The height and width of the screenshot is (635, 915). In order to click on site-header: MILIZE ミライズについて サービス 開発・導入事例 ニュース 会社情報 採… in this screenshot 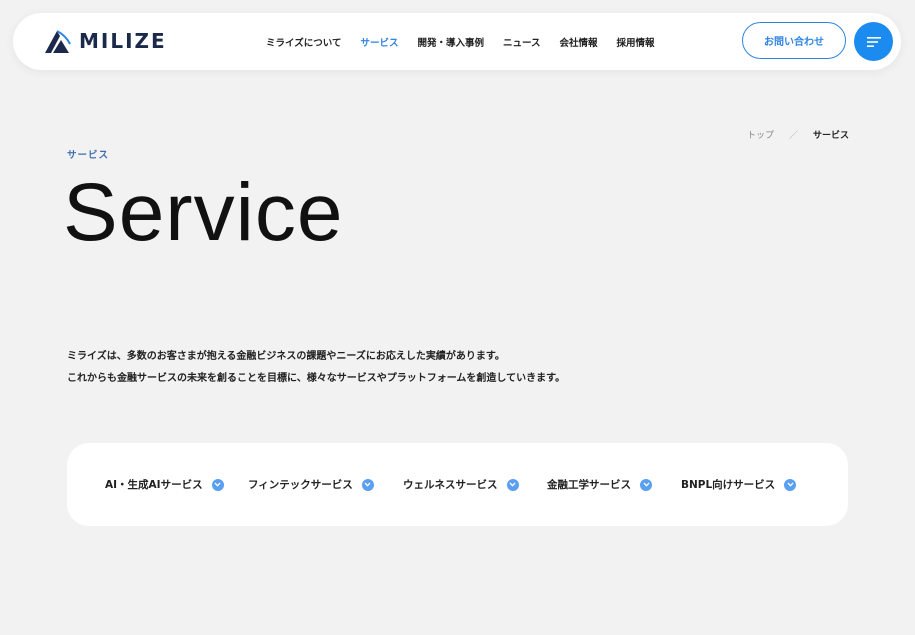, I will do `click(457, 41)`.